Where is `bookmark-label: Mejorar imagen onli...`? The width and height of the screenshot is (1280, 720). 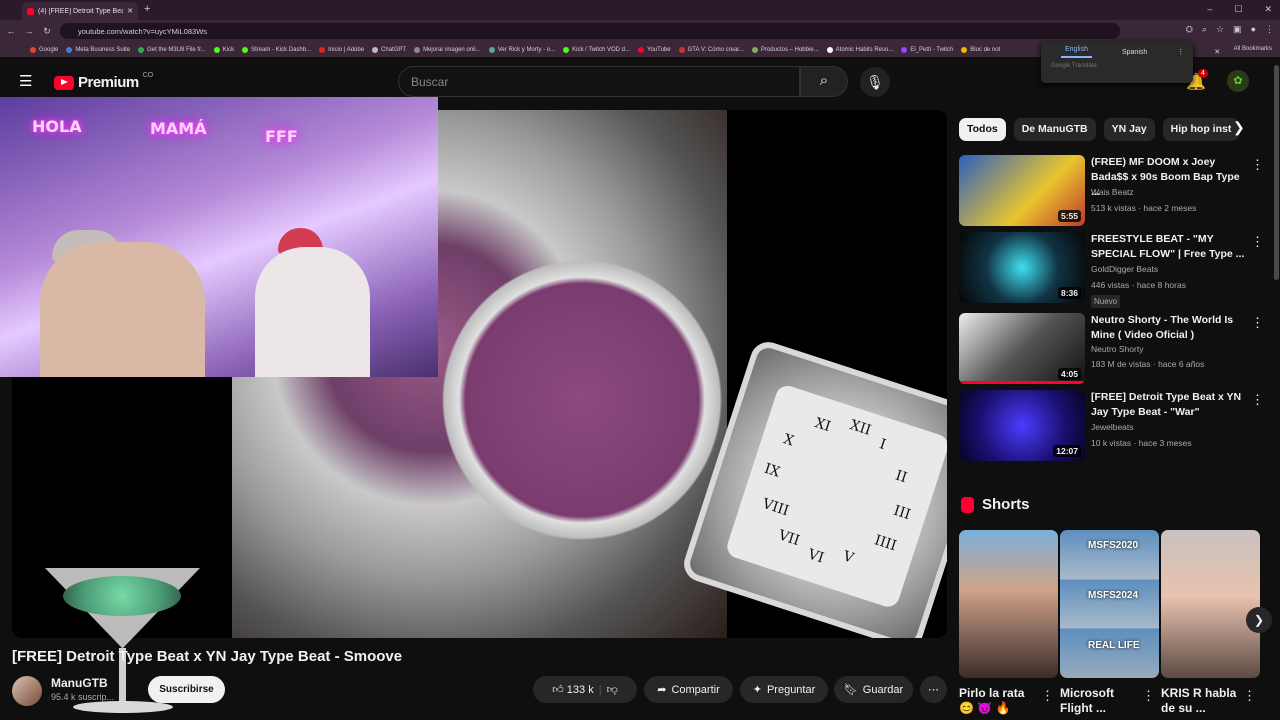 bookmark-label: Mejorar imagen onli... is located at coordinates (452, 49).